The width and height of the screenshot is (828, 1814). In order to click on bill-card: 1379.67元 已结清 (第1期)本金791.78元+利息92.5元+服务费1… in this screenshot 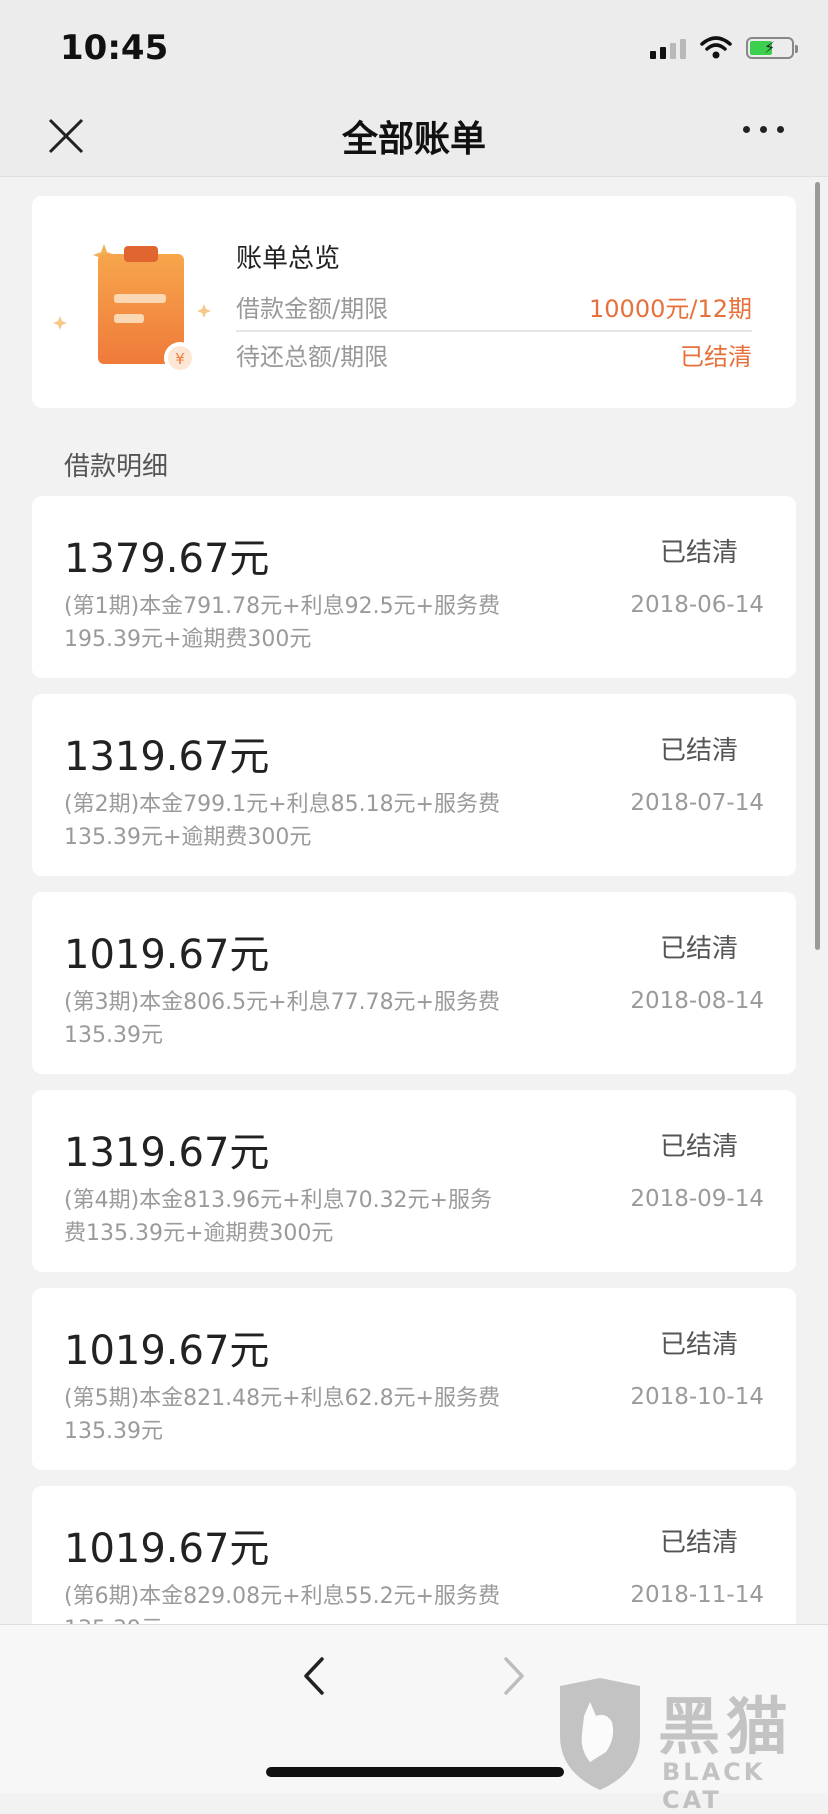, I will do `click(414, 587)`.